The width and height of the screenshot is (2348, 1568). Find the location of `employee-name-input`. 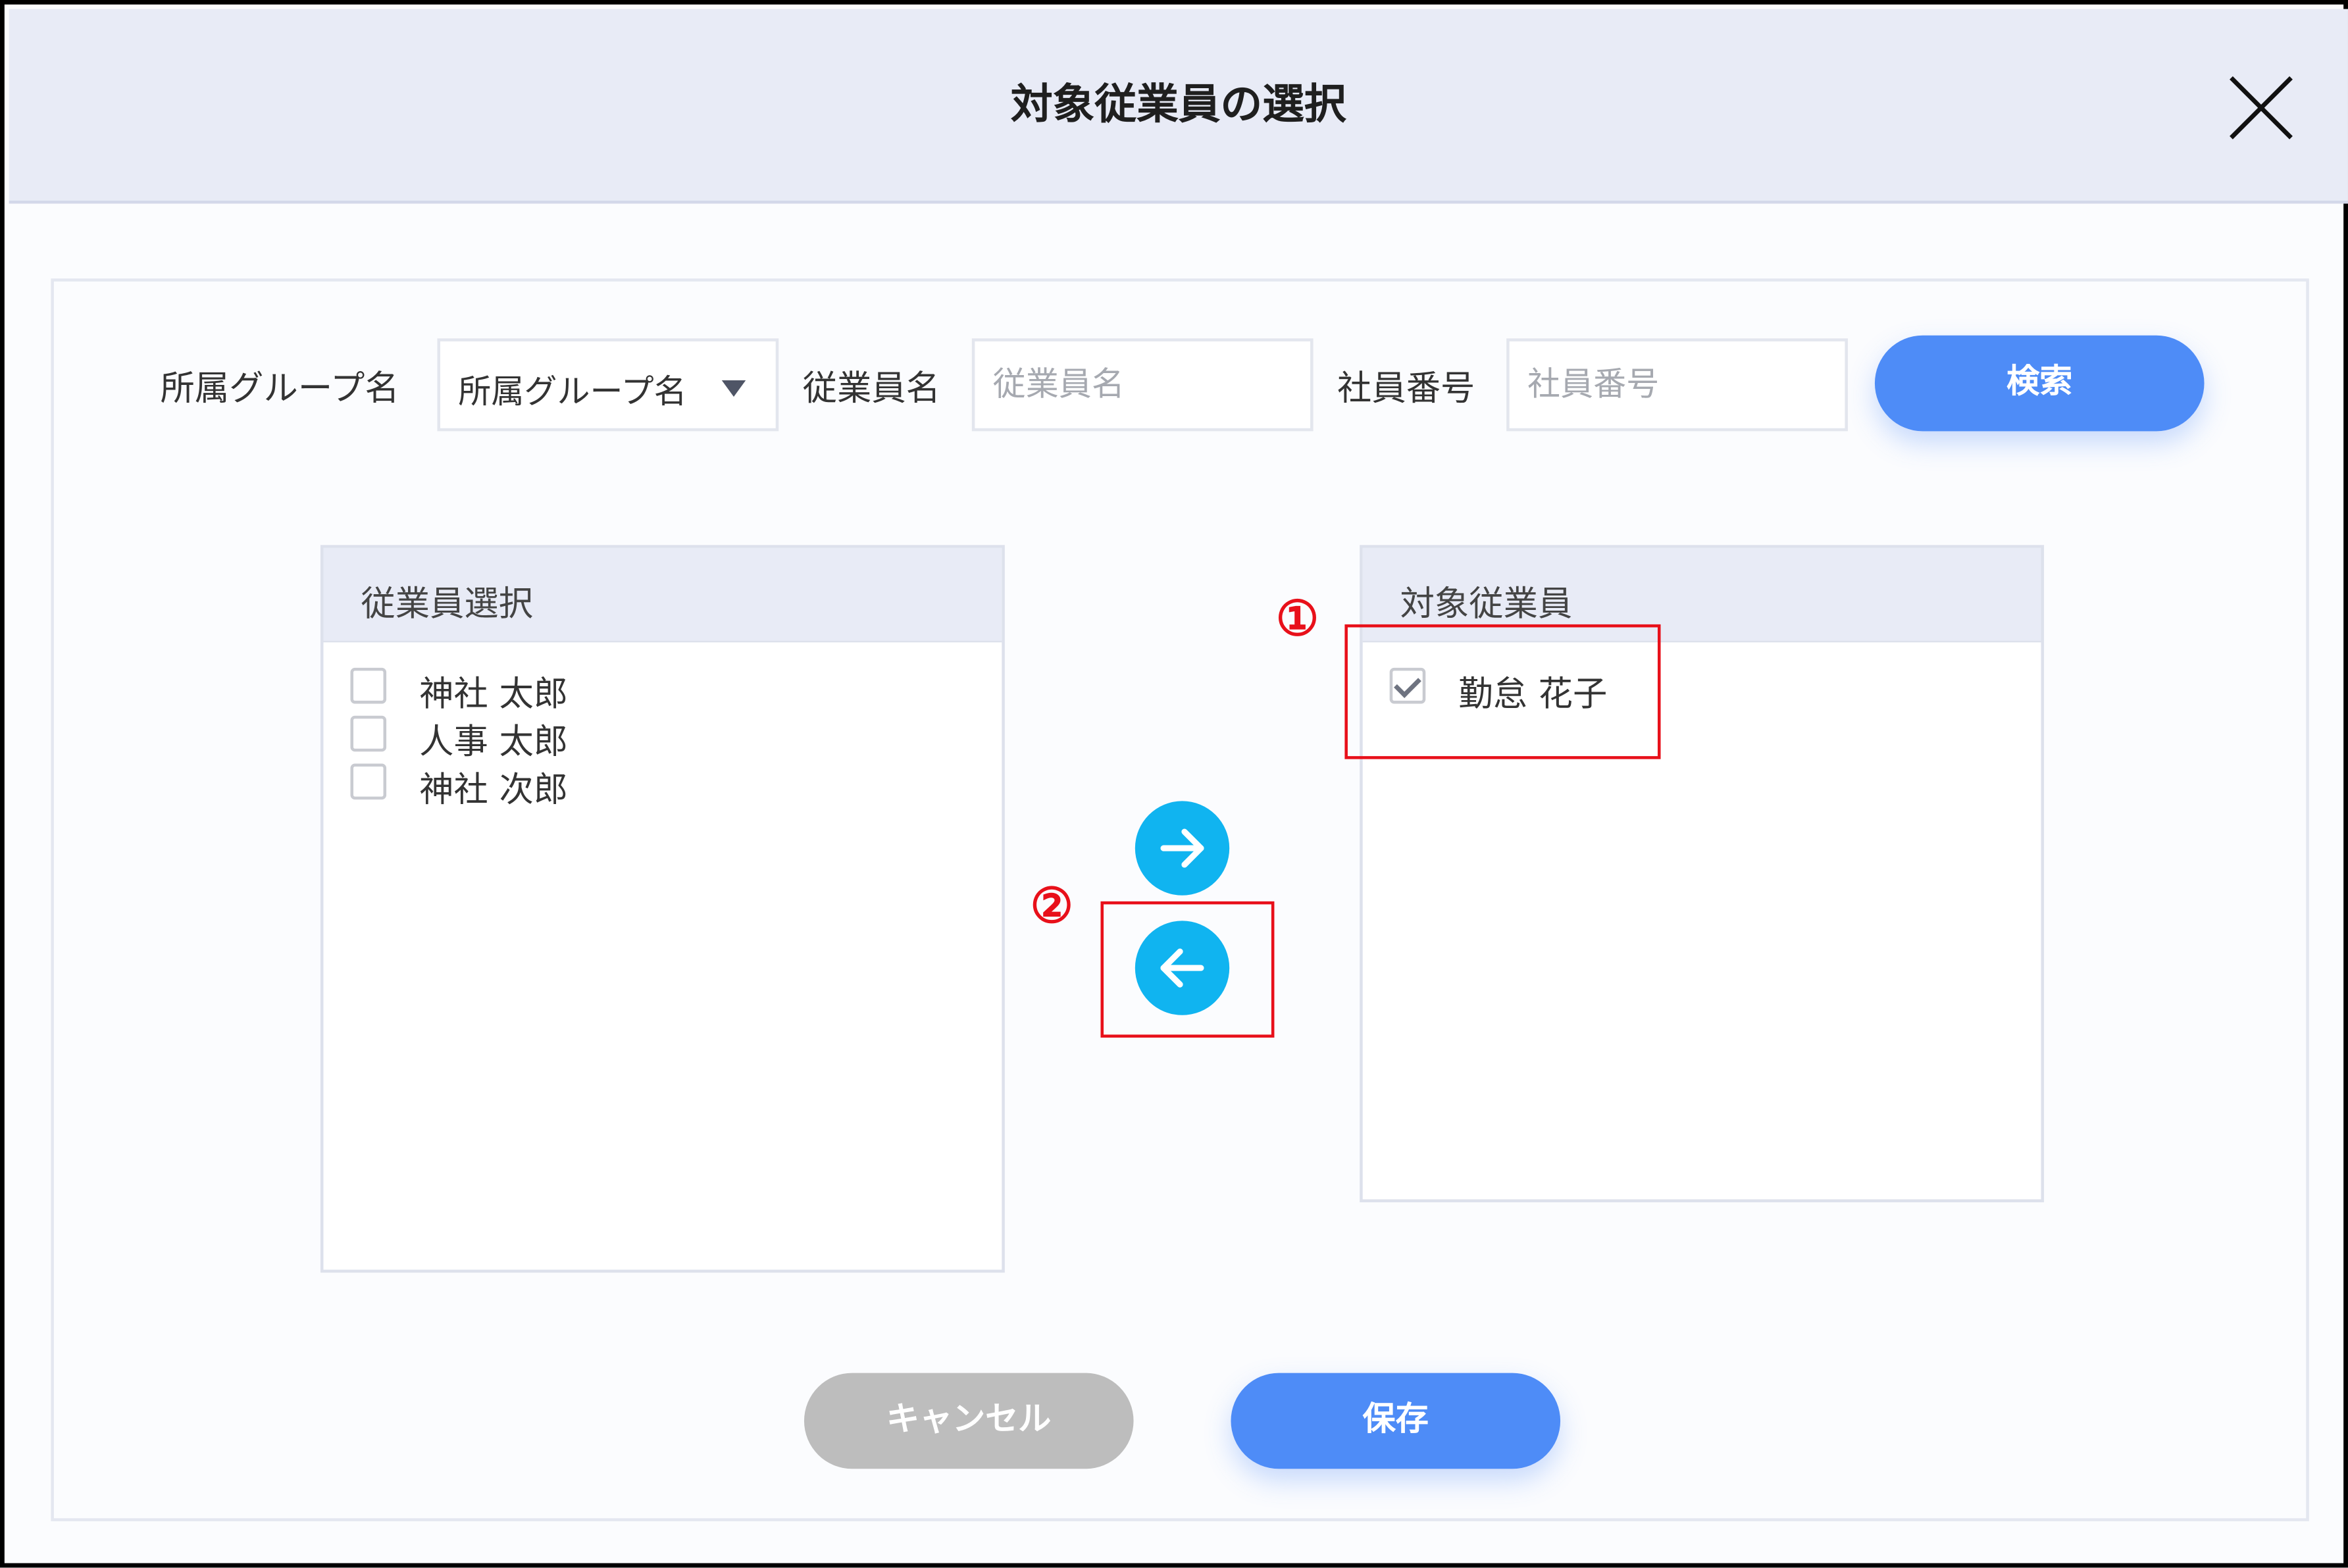

employee-name-input is located at coordinates (1142, 385).